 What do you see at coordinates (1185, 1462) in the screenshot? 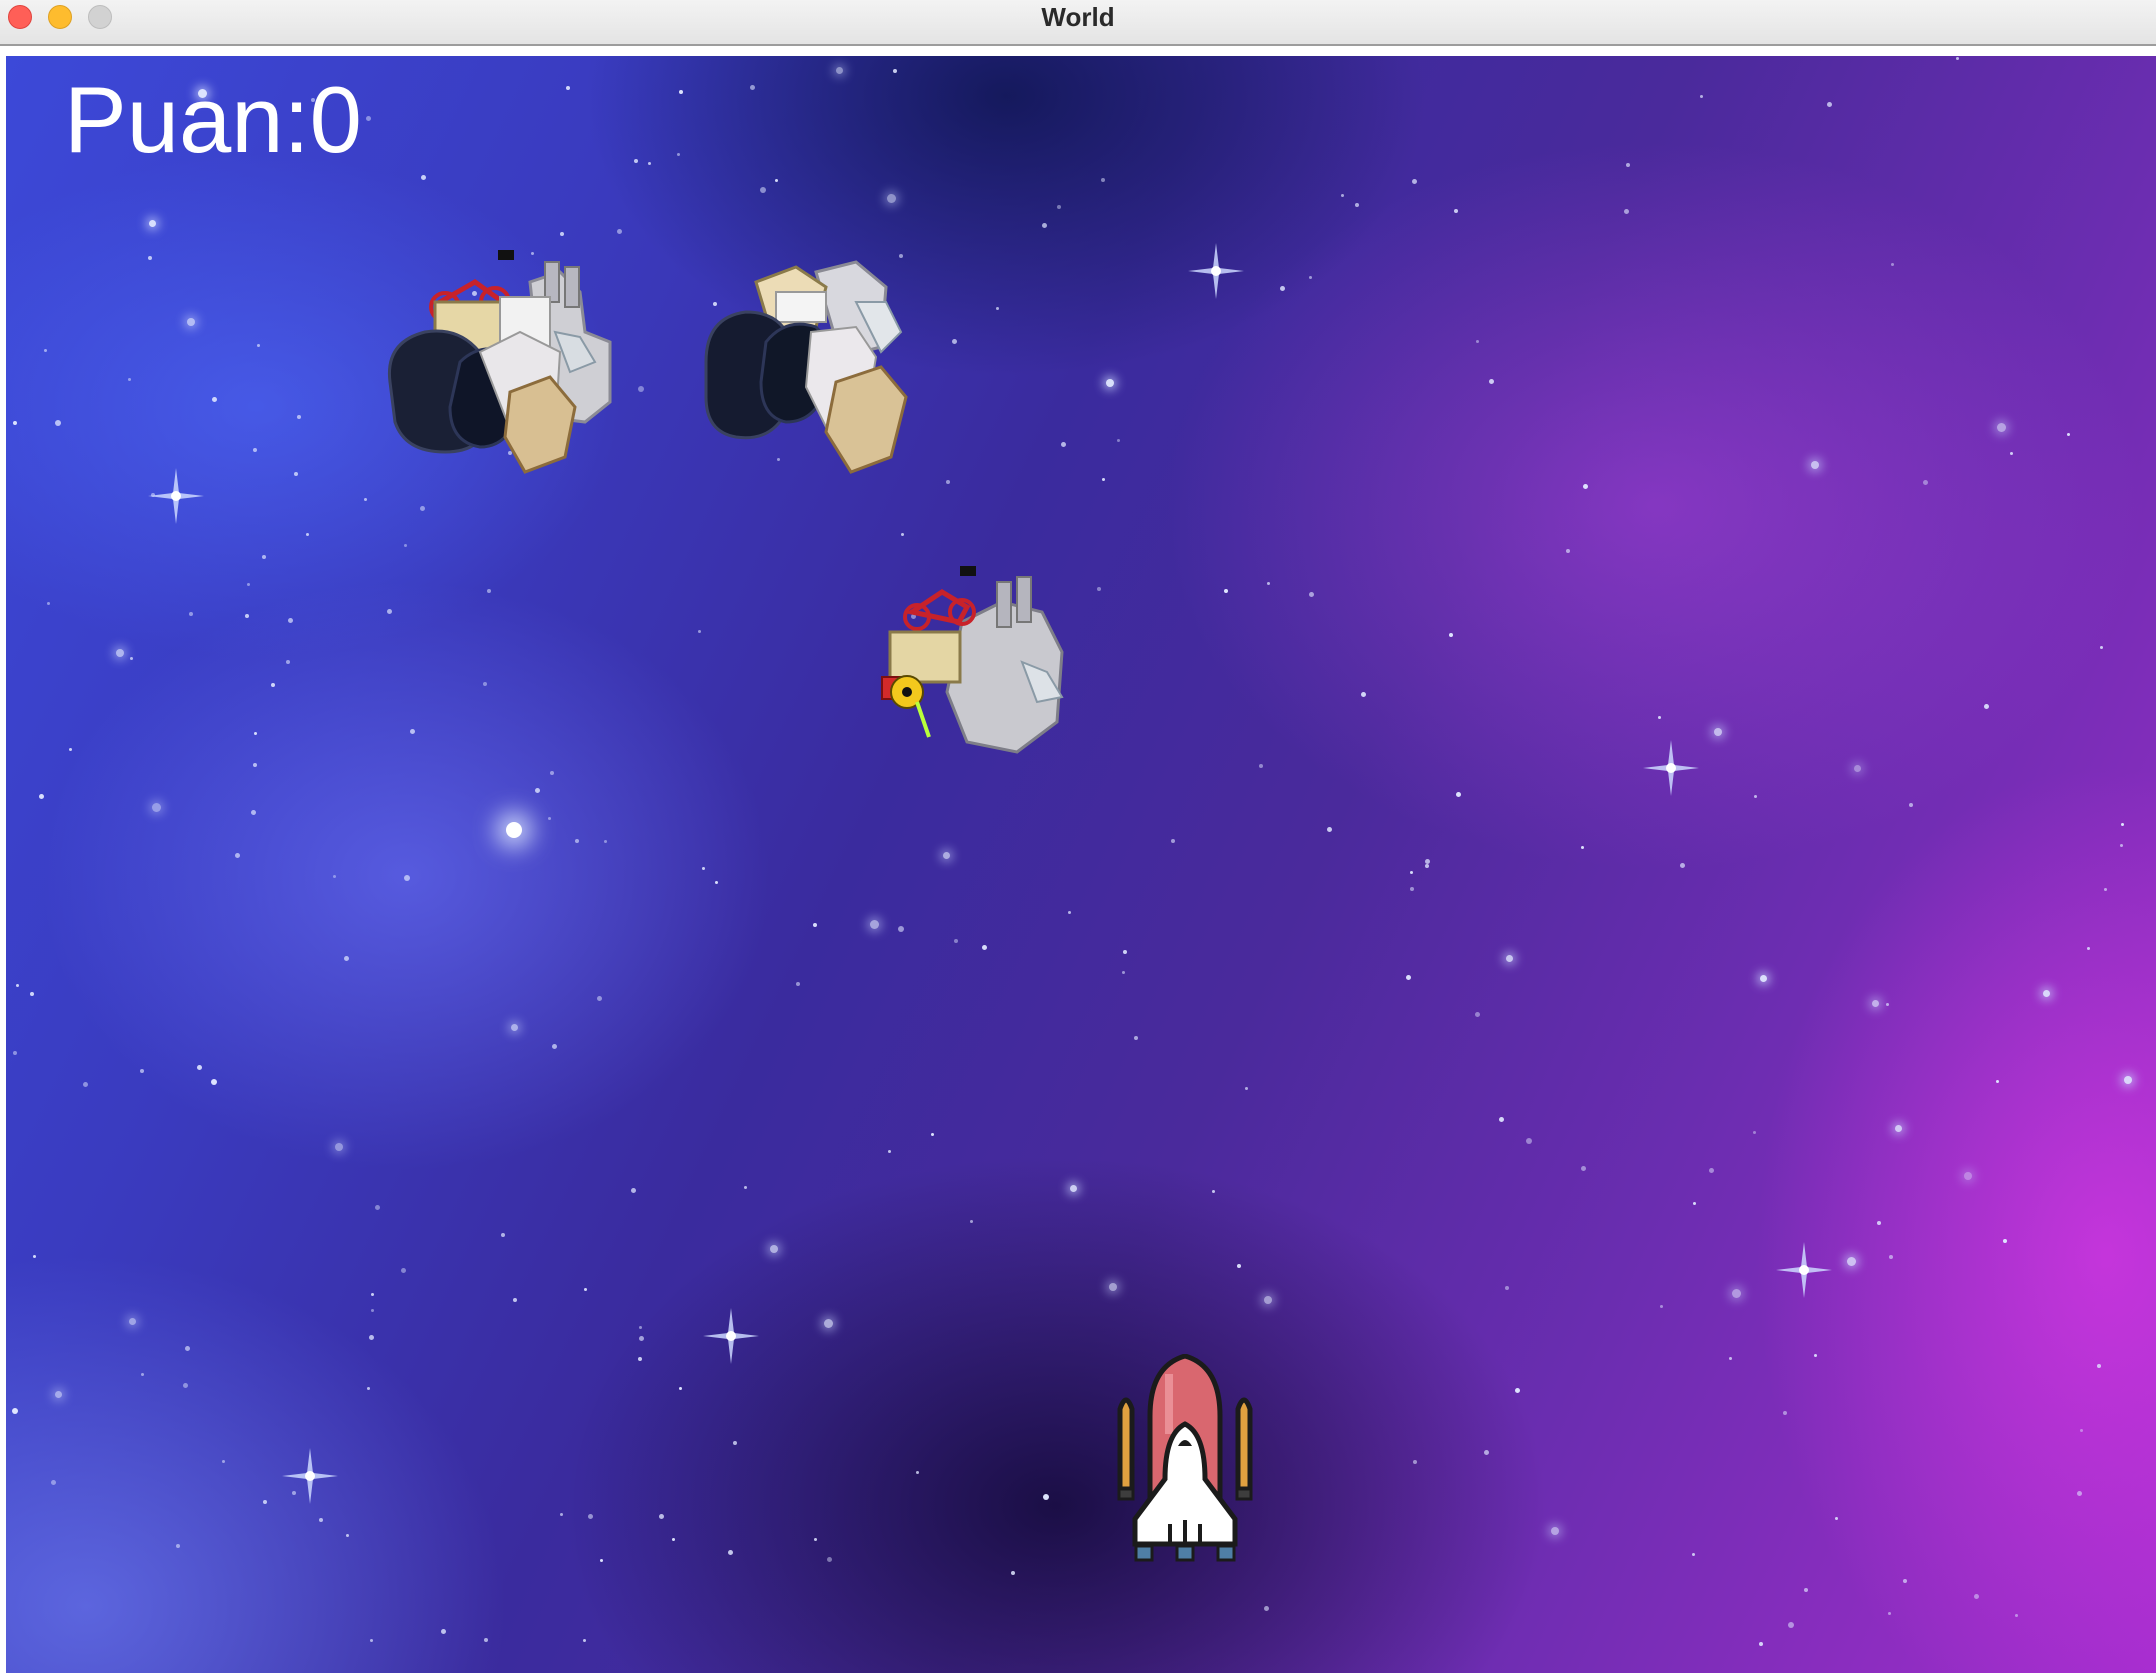
I see `space-shuttle-icon` at bounding box center [1185, 1462].